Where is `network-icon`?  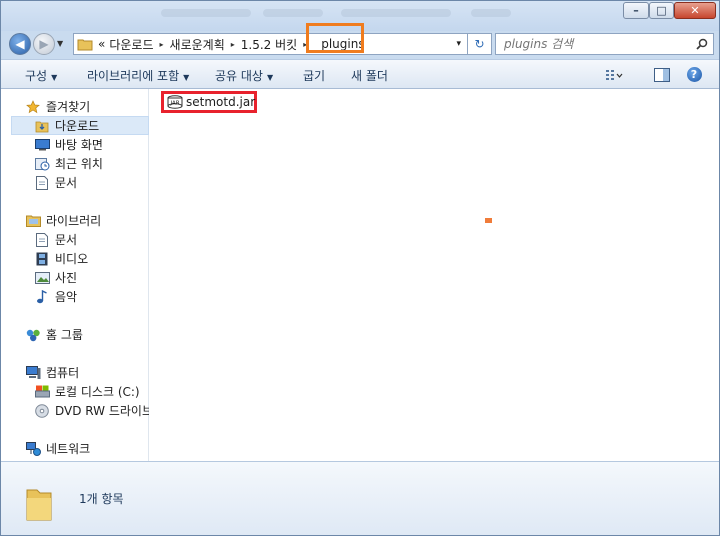
network-icon is located at coordinates (33, 449).